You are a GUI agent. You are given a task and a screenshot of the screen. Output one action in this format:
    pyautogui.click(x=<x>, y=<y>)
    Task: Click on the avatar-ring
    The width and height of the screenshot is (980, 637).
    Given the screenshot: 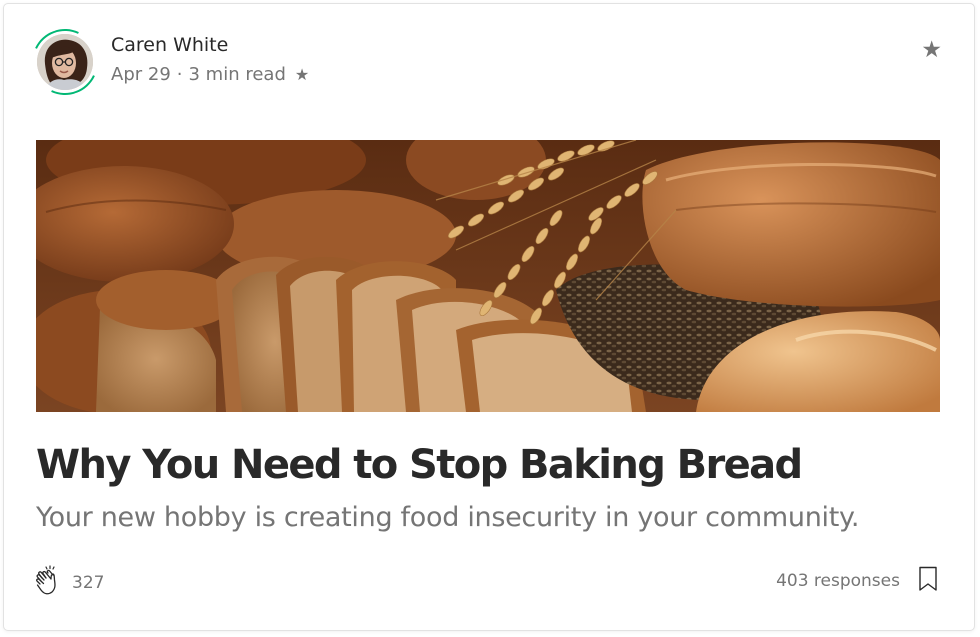 What is the action you would take?
    pyautogui.click(x=65, y=62)
    